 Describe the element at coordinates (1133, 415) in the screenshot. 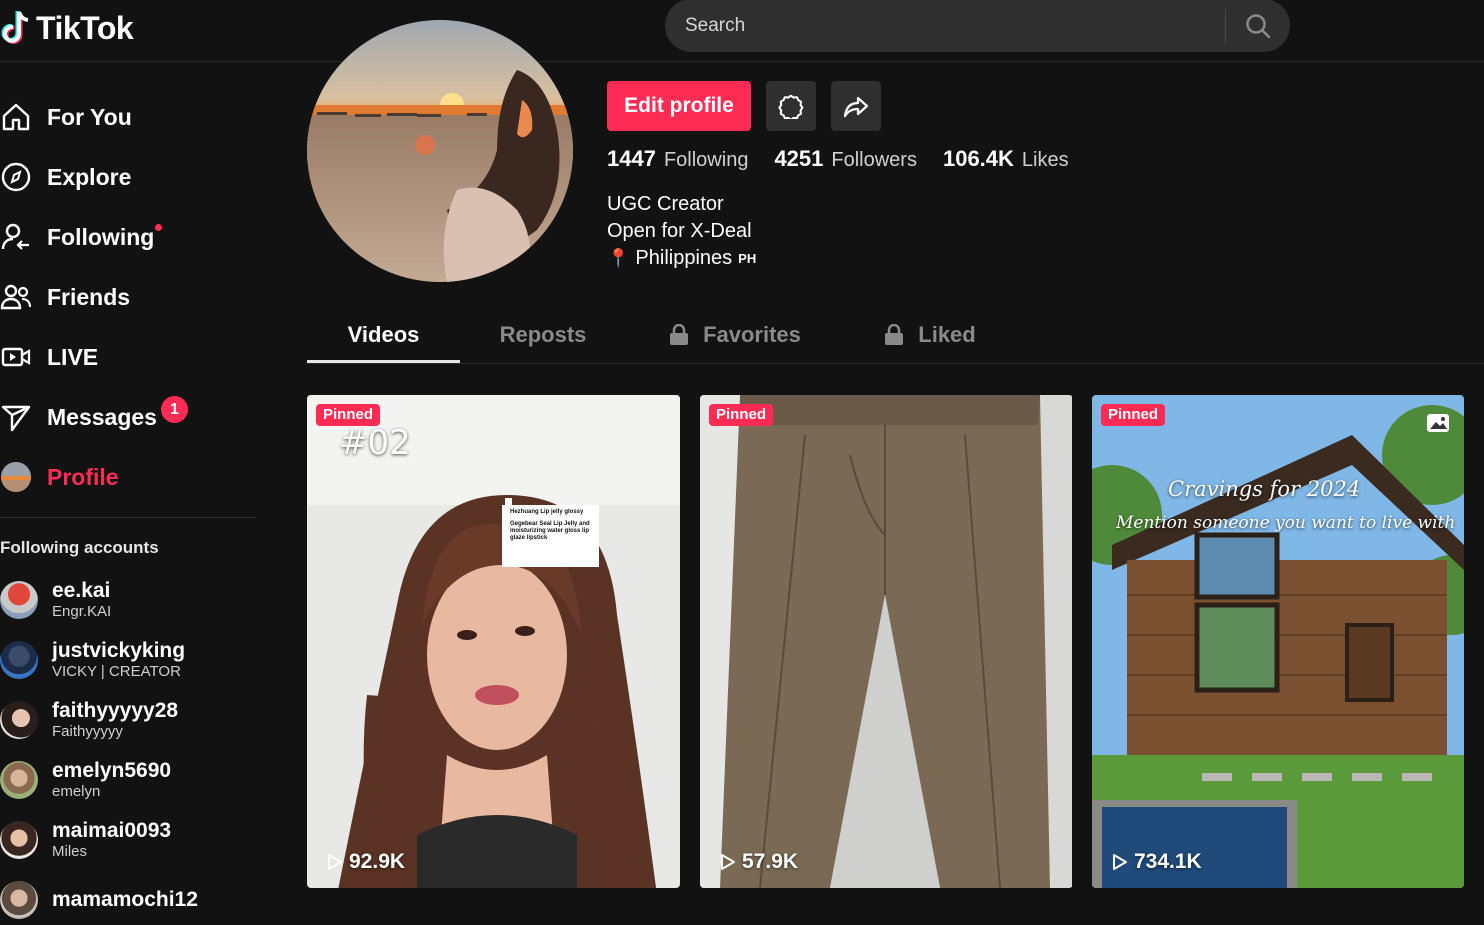

I see `pinned-badge: Pinned` at that location.